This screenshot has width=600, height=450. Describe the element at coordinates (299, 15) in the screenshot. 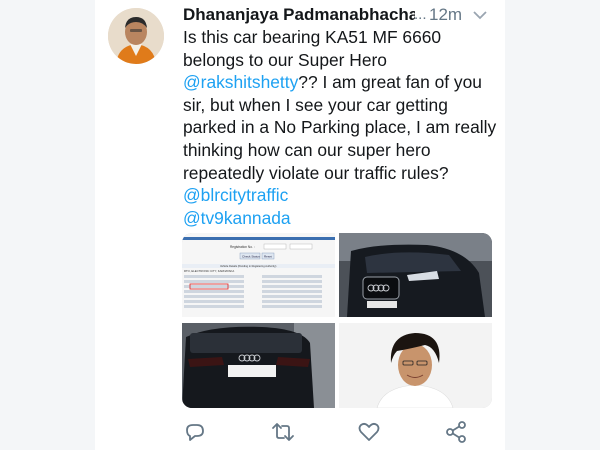

I see `author-name: Dhananjaya Padmanabhachar` at that location.